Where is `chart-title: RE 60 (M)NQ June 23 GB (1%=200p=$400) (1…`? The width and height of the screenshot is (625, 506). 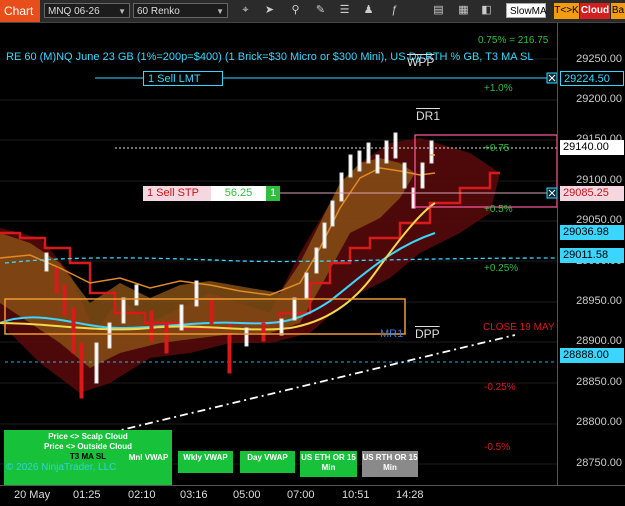 chart-title: RE 60 (M)NQ June 23 GB (1%=200p=$400) (1… is located at coordinates (270, 57).